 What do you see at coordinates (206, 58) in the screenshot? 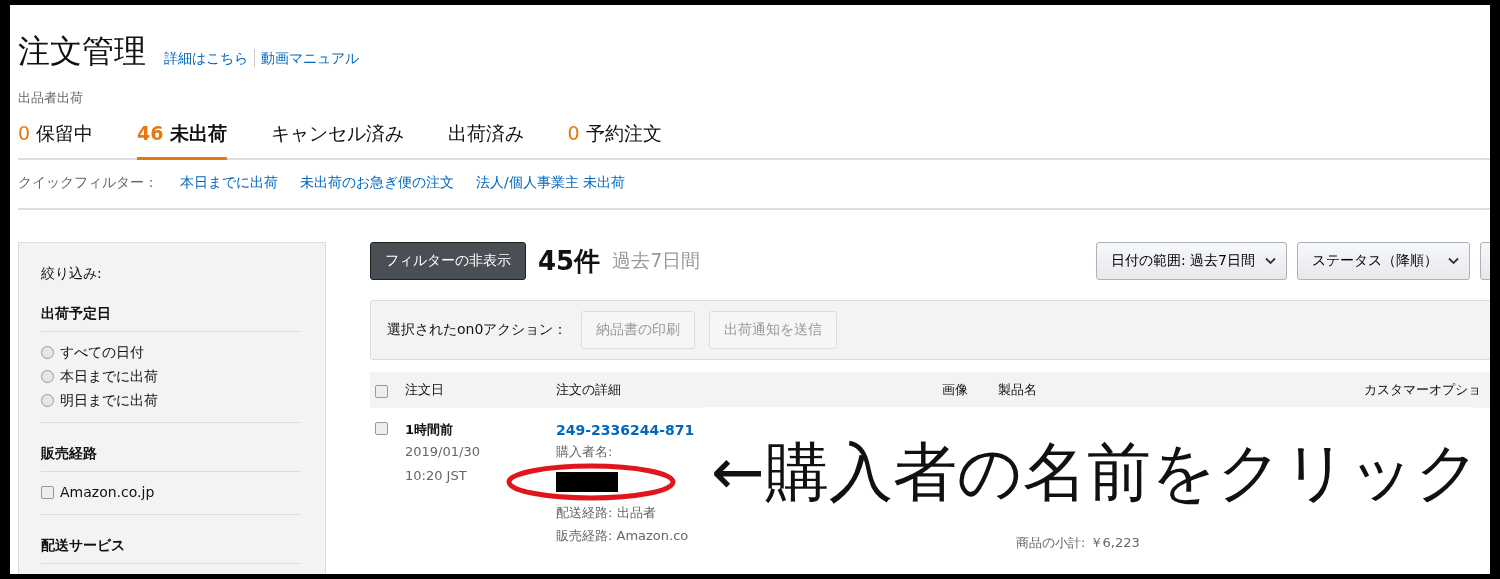
I see `help-link: 詳細はこちら` at bounding box center [206, 58].